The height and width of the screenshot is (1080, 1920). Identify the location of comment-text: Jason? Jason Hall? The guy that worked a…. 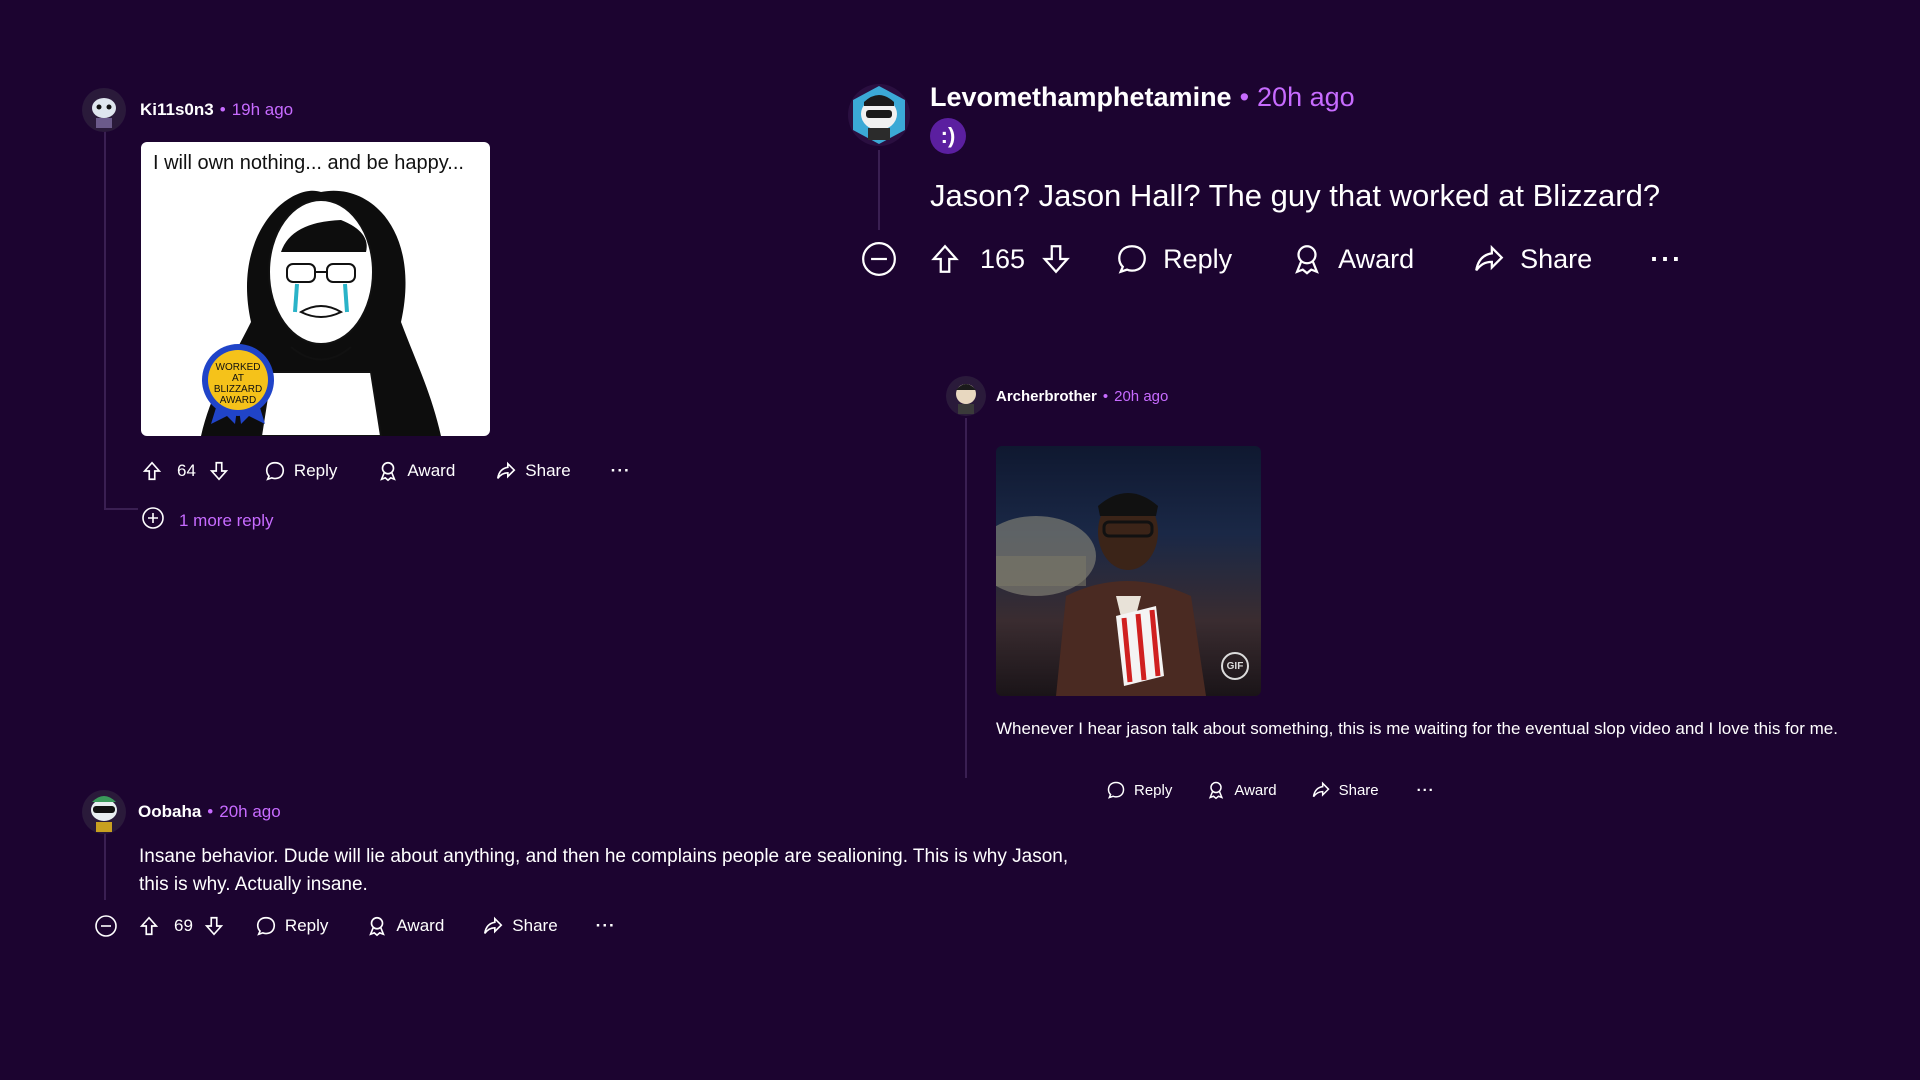
(1295, 195).